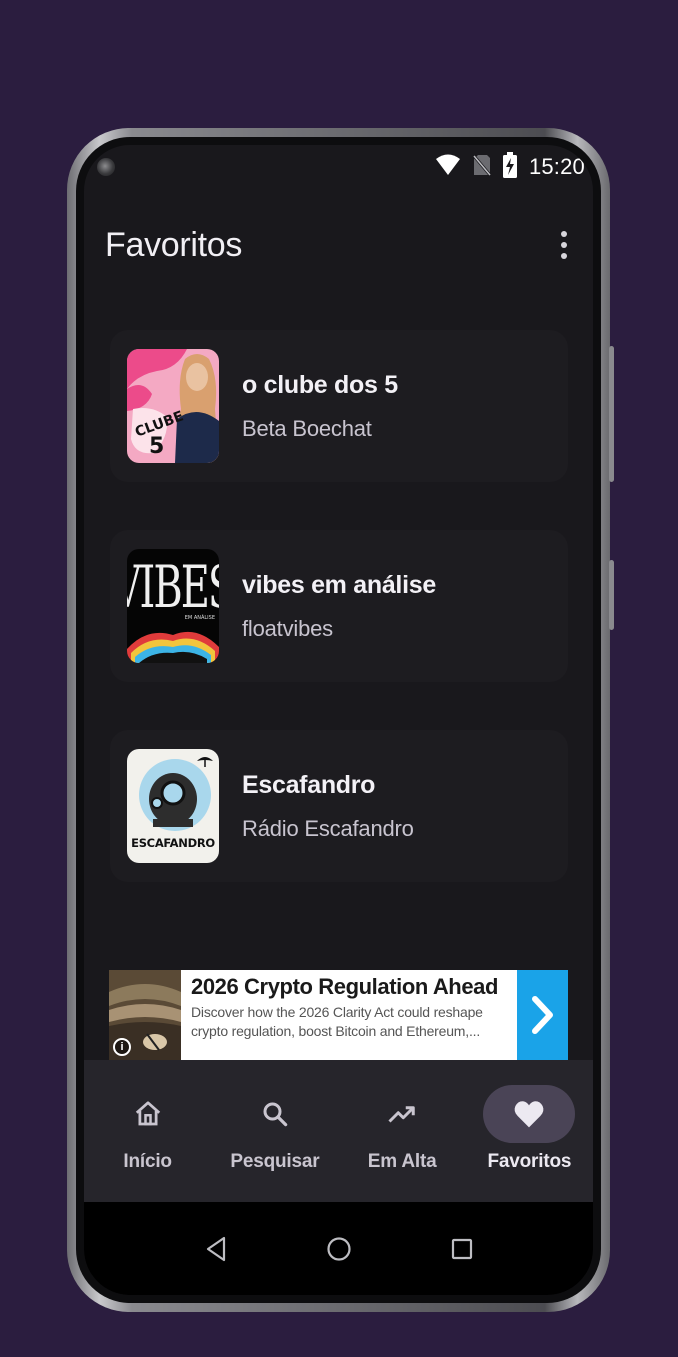 The image size is (678, 1357). I want to click on no-sim-icon, so click(482, 167).